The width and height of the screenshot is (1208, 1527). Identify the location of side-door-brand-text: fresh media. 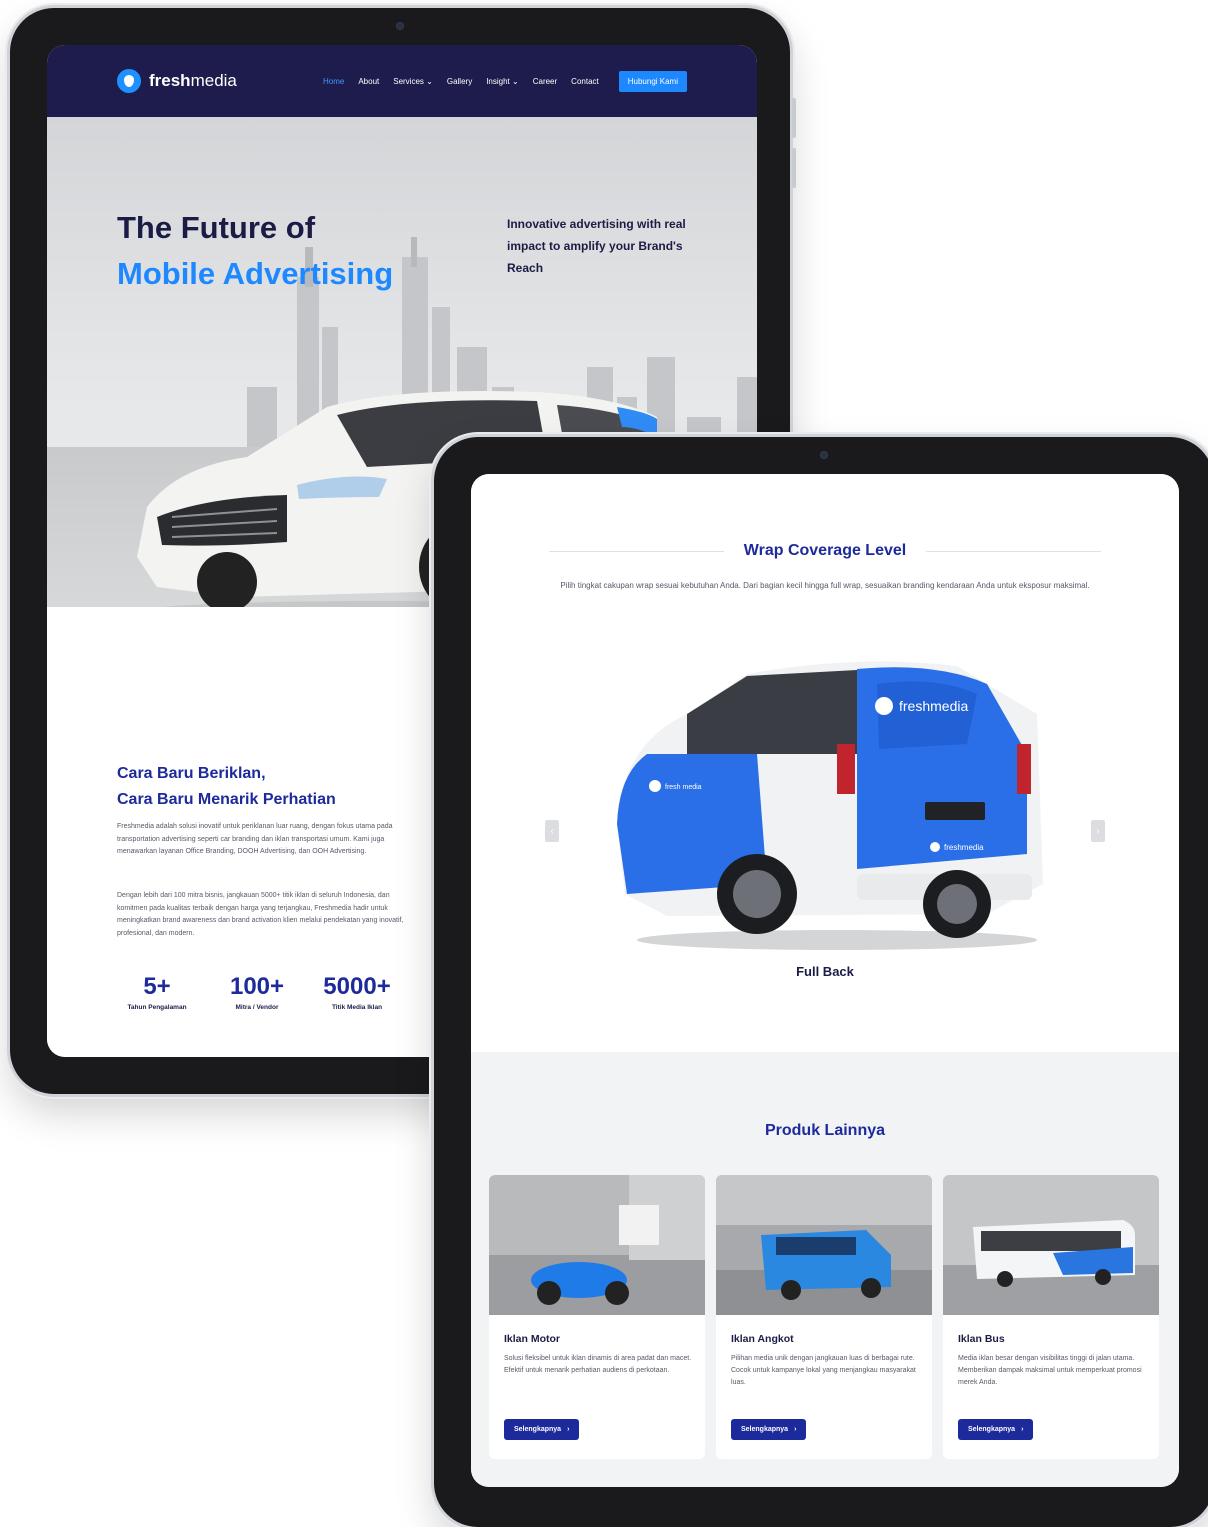
(683, 787).